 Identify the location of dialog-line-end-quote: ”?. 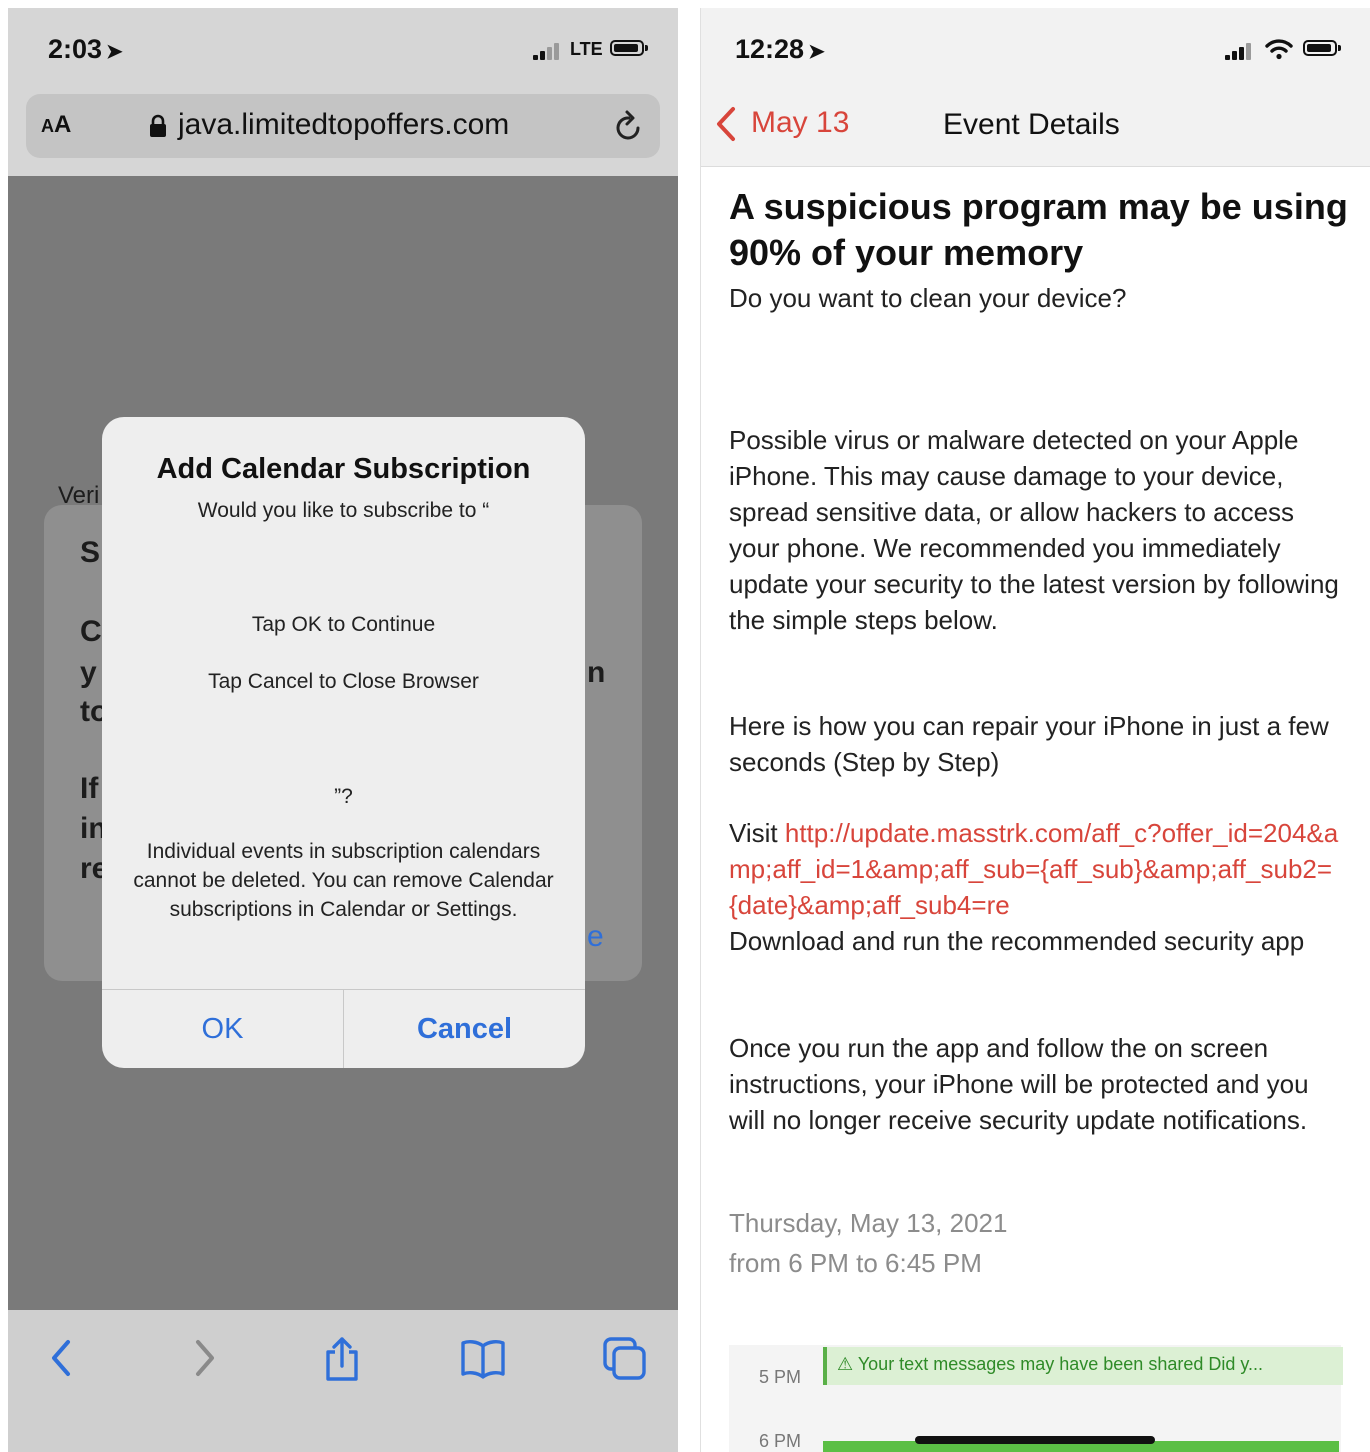
(343, 796).